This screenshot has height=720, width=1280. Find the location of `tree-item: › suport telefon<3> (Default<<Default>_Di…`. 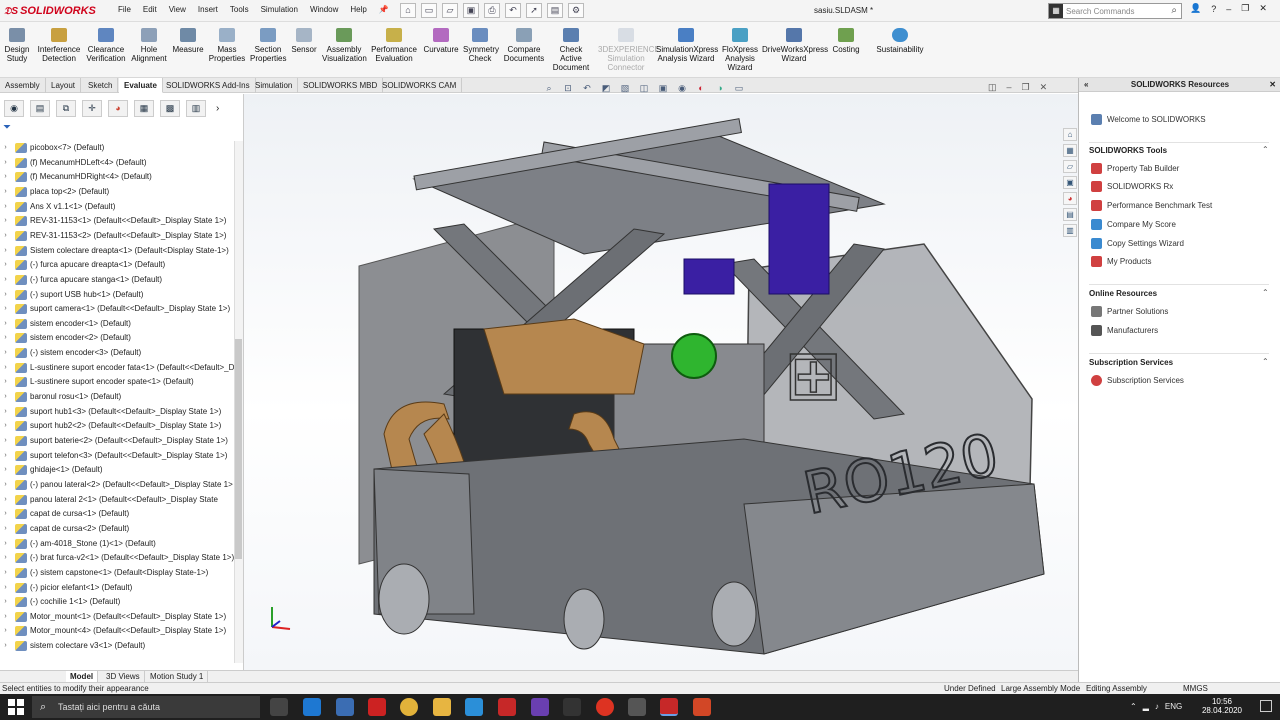

tree-item: › suport telefon<3> (Default<<Default>_Di… is located at coordinates (113, 456).